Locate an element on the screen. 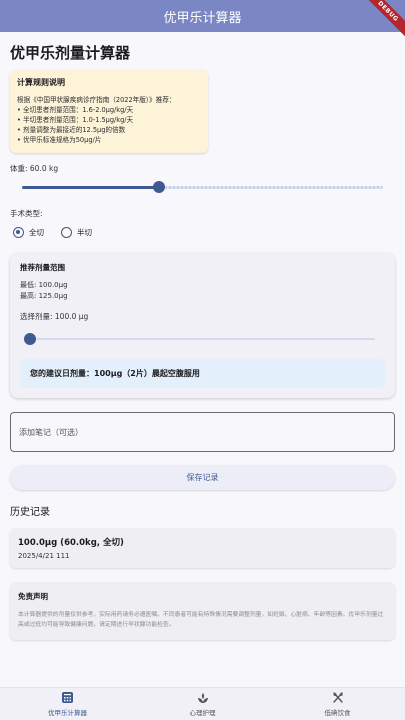 Image resolution: width=405 pixels, height=720 pixels. app-title: 优甲乐计算器 is located at coordinates (202, 18).